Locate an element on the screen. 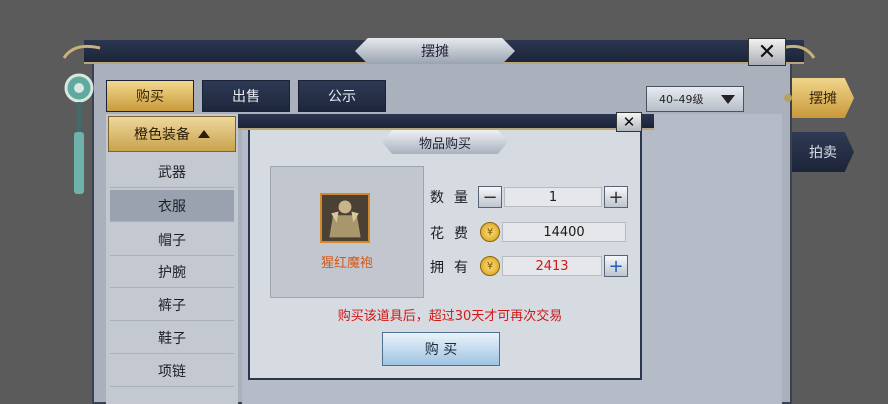 The height and width of the screenshot is (404, 888). robe-armor-icon is located at coordinates (345, 218).